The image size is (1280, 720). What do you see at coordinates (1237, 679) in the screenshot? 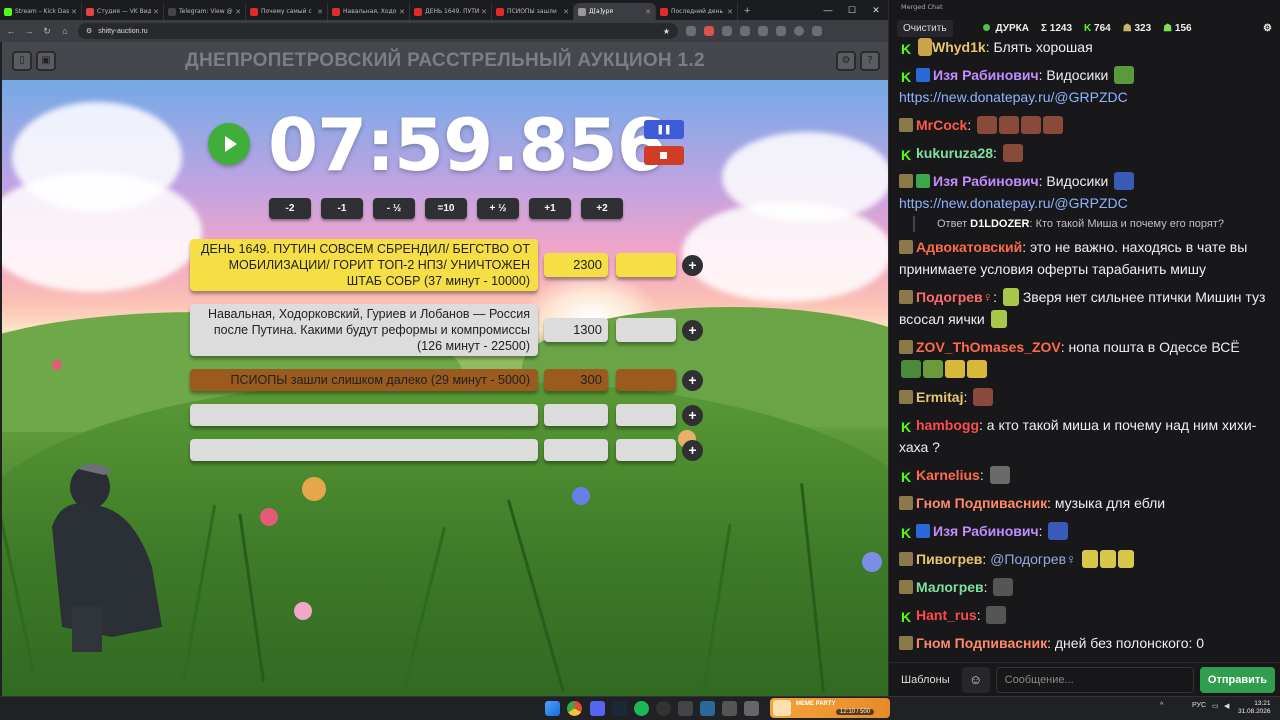
I see `send-button: Отправить` at bounding box center [1237, 679].